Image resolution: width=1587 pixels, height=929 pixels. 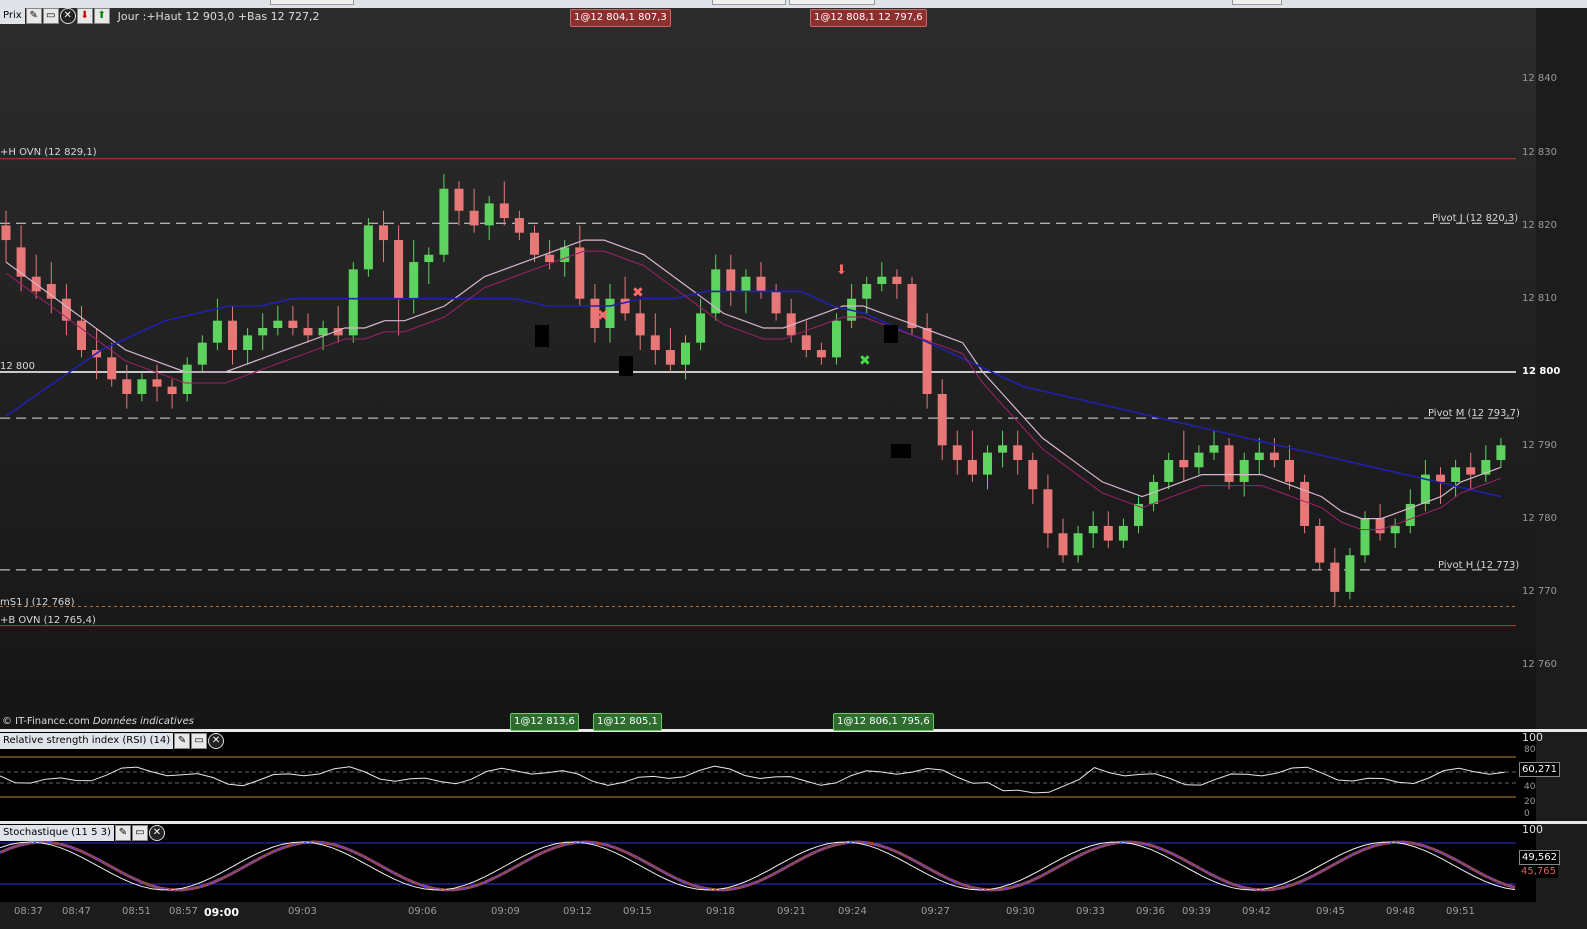 What do you see at coordinates (883, 722) in the screenshot?
I see `buy-order-tag: 1@12 806,1 795,6` at bounding box center [883, 722].